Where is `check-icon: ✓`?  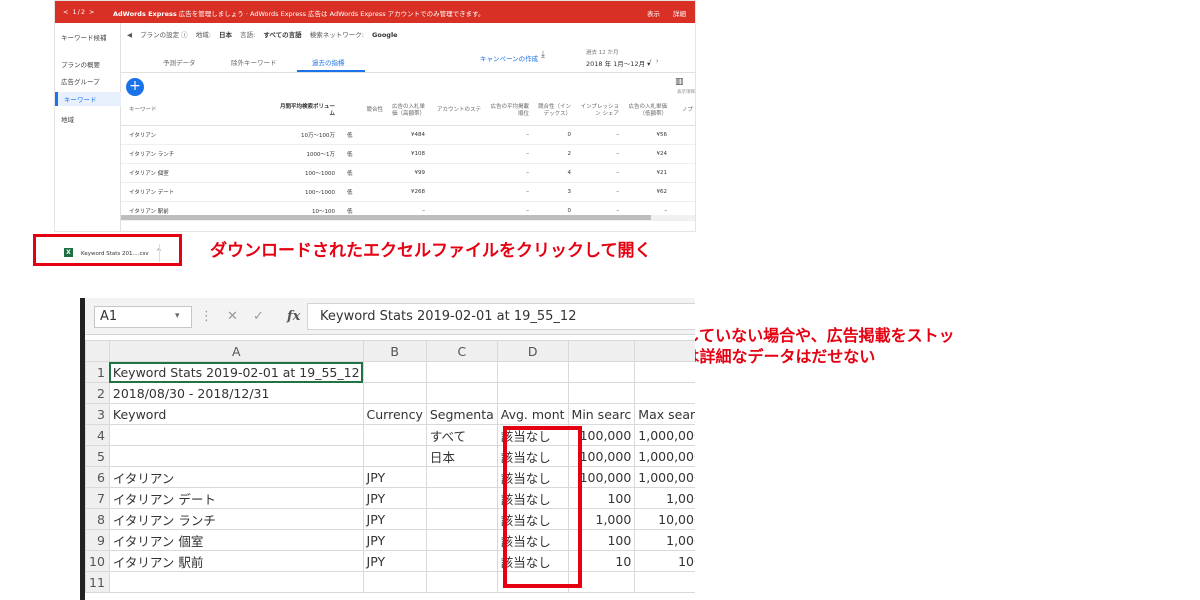 check-icon: ✓ is located at coordinates (258, 316).